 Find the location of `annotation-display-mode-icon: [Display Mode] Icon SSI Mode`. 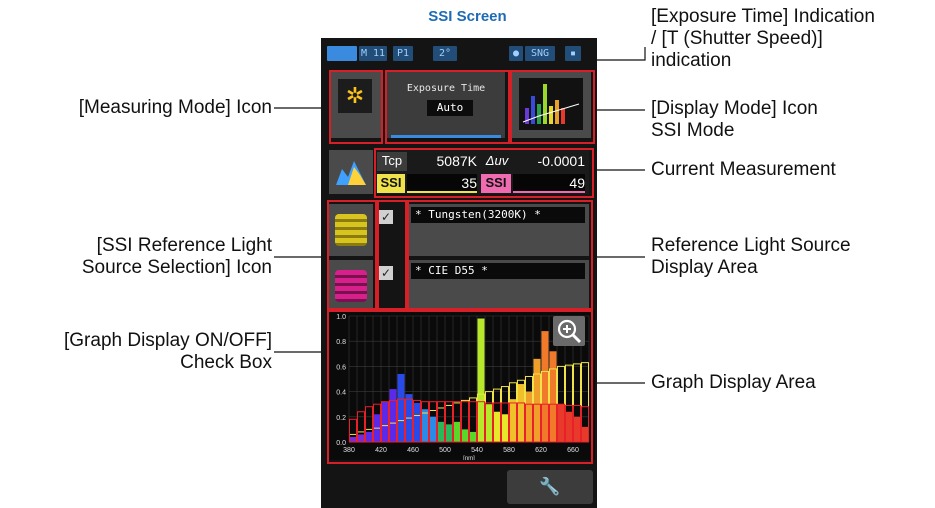

annotation-display-mode-icon: [Display Mode] Icon SSI Mode is located at coordinates (734, 119).